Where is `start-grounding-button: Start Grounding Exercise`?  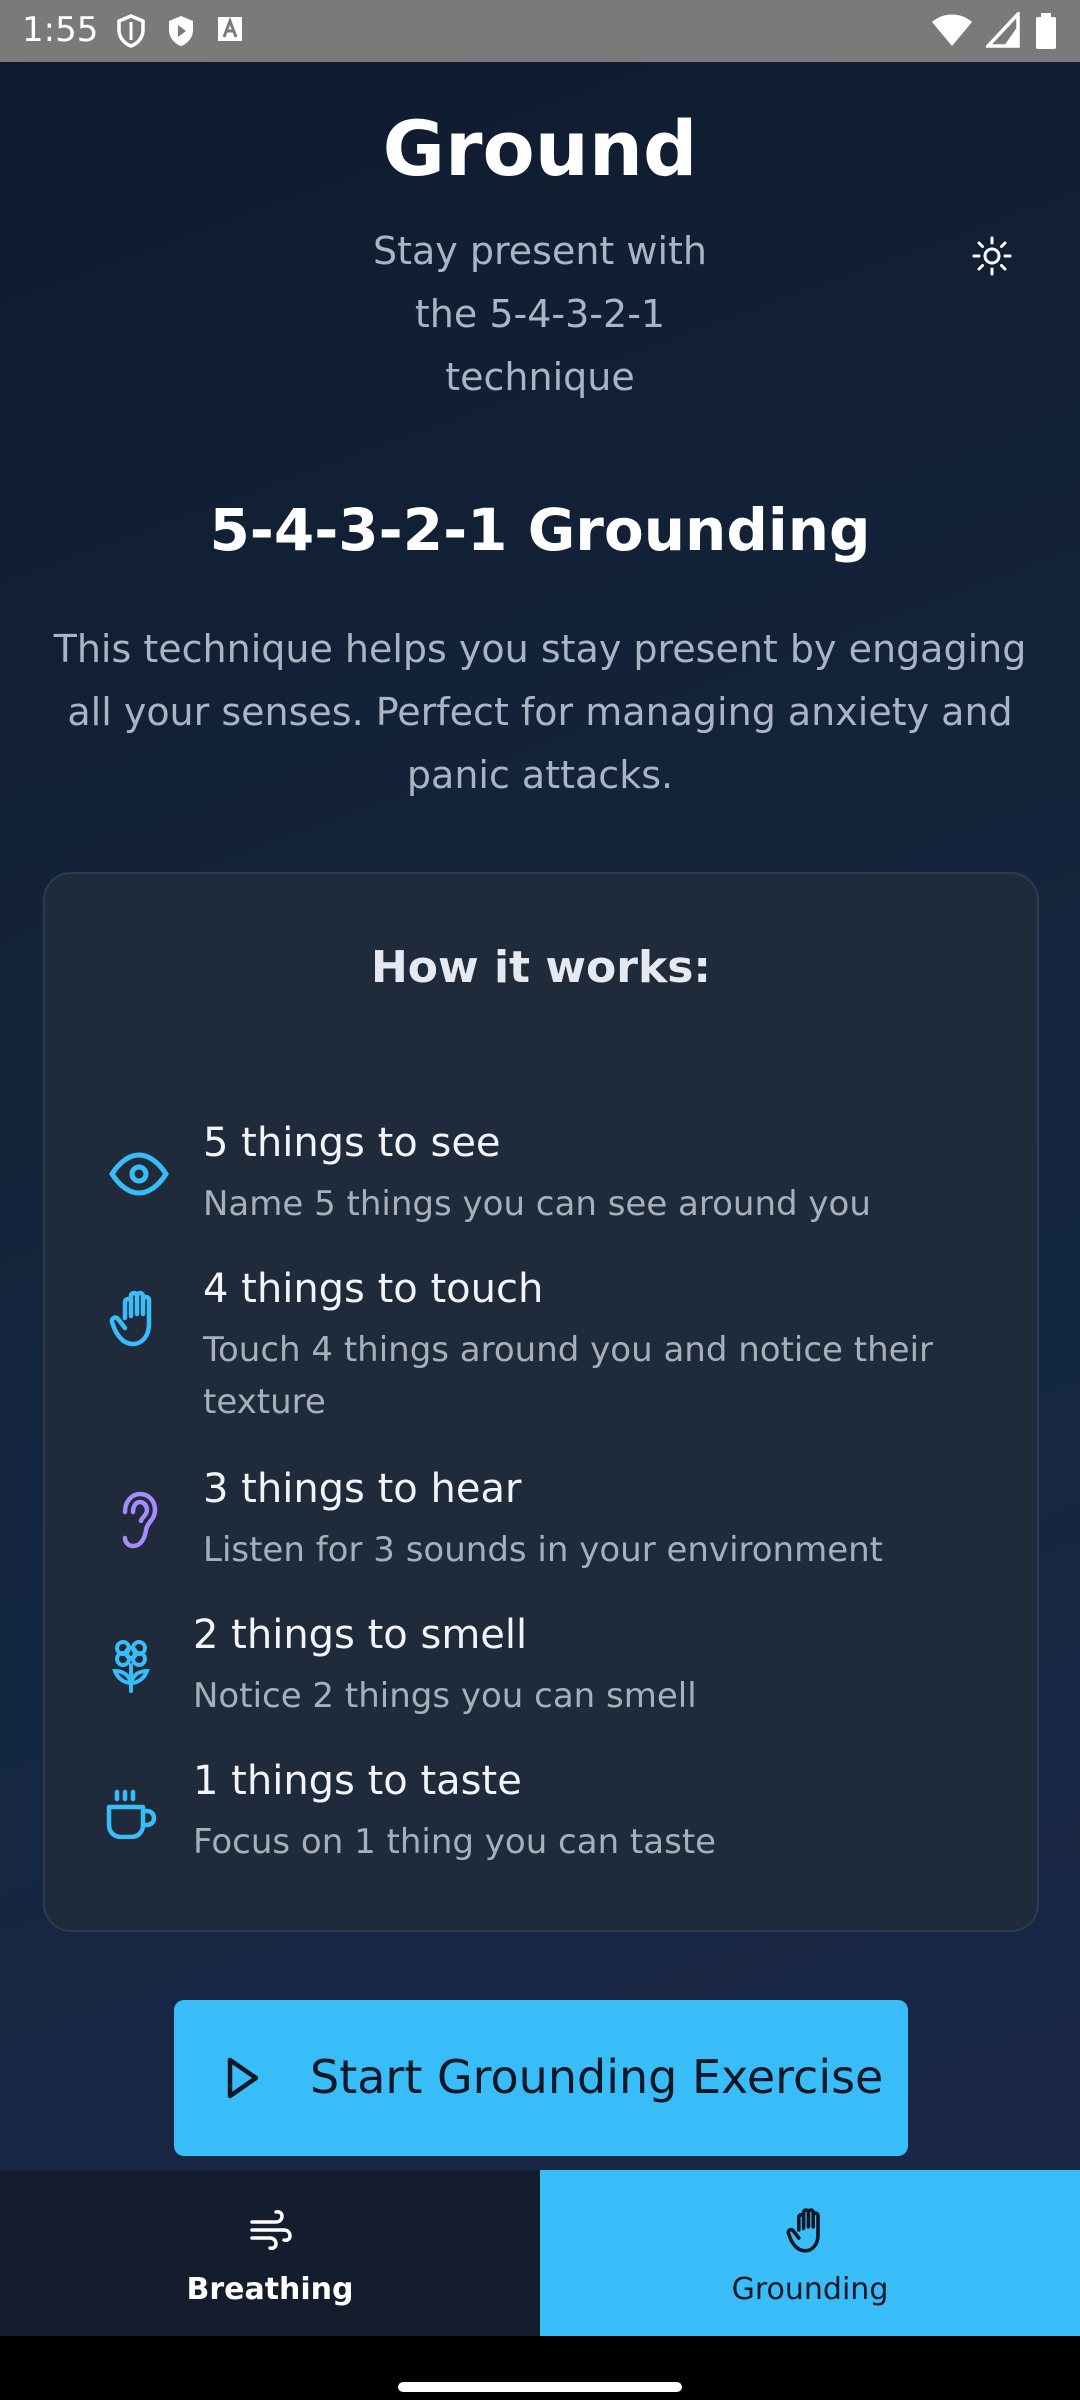 start-grounding-button: Start Grounding Exercise is located at coordinates (541, 2078).